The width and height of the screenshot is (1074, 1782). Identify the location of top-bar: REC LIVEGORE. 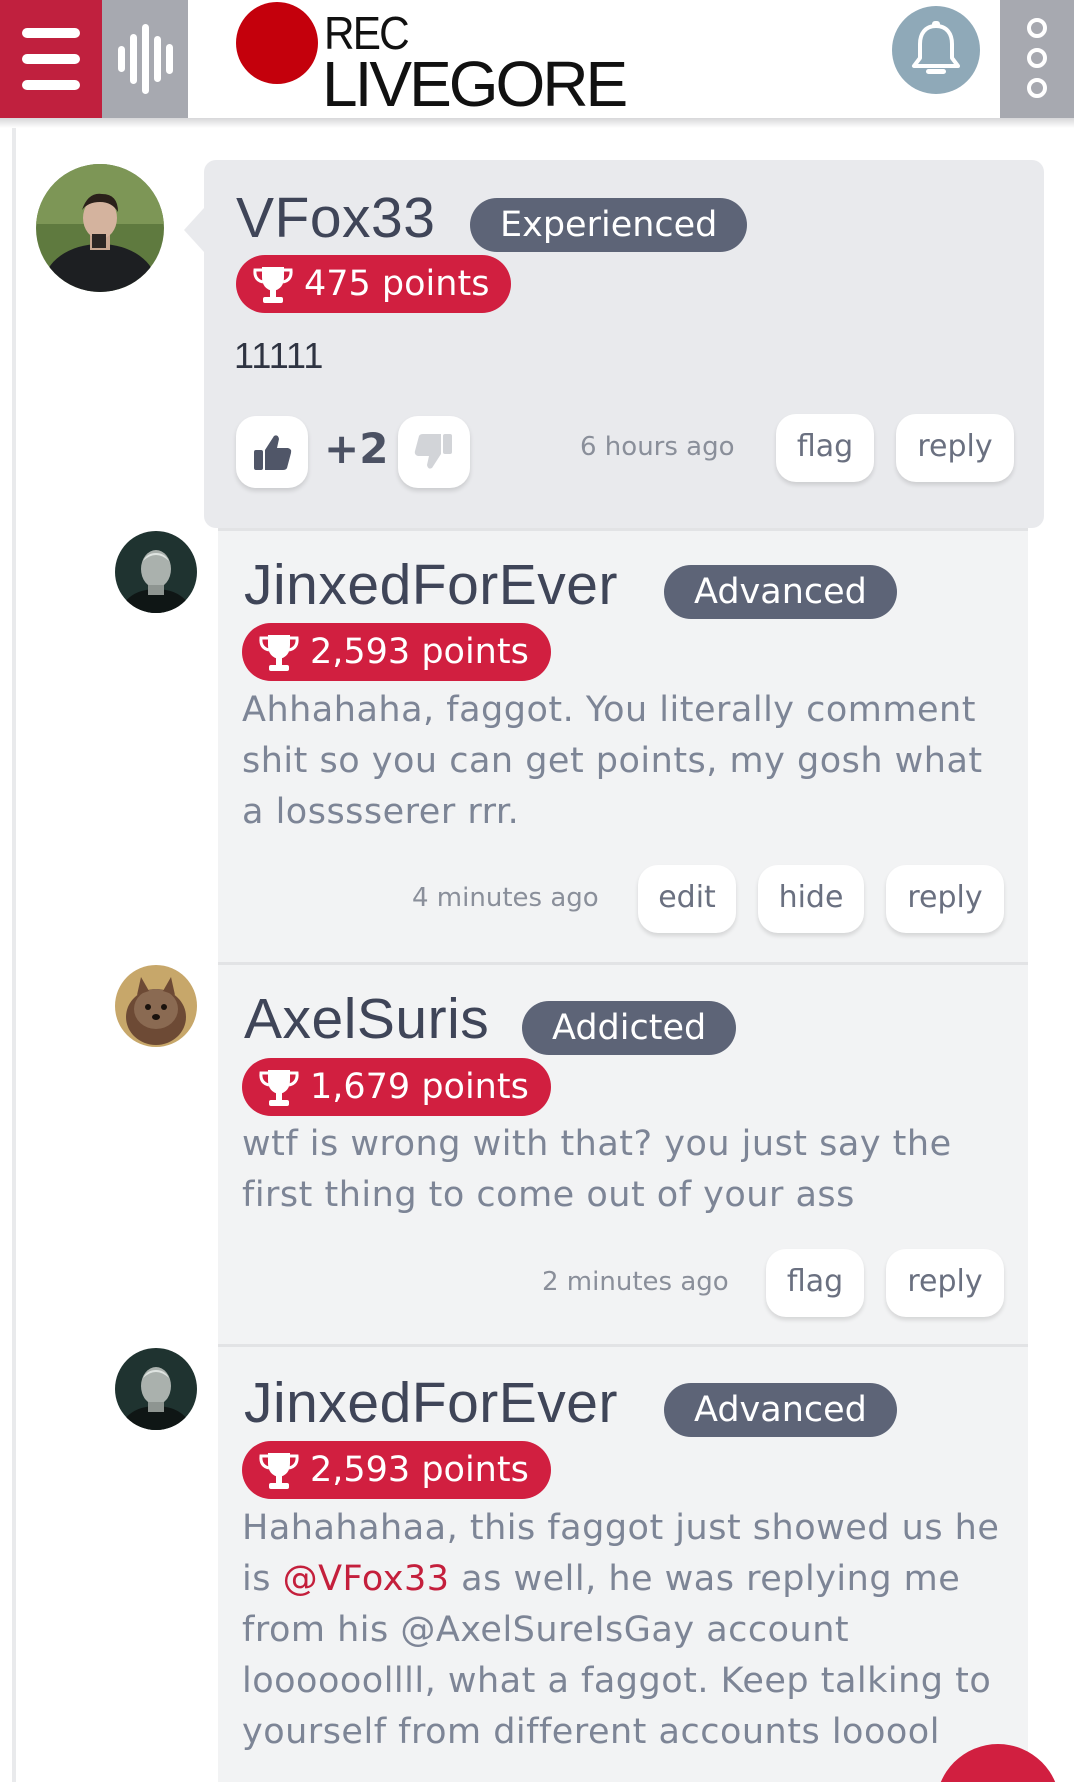
(537, 59).